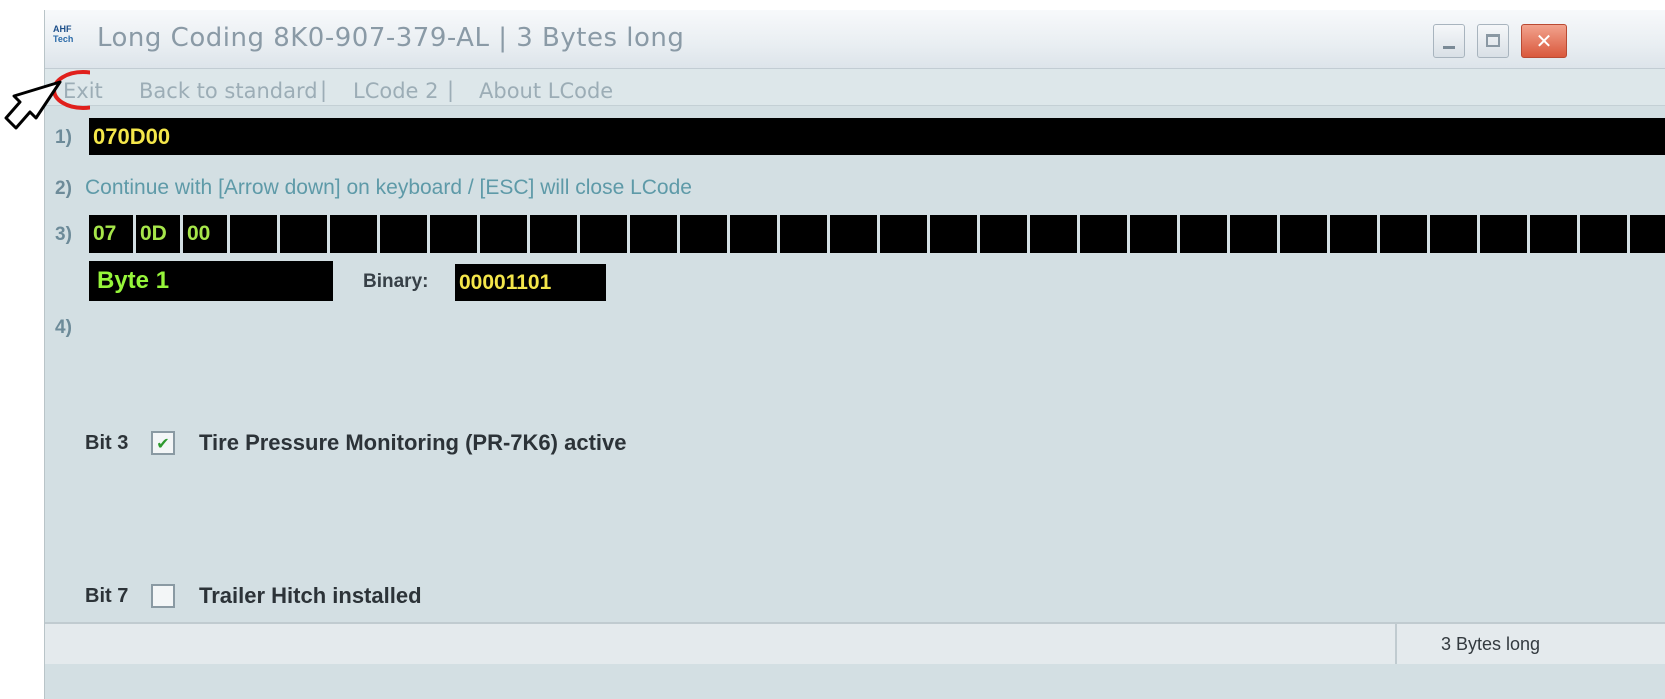  Describe the element at coordinates (396, 91) in the screenshot. I see `menu-item-lcode-2: LCode 2` at that location.